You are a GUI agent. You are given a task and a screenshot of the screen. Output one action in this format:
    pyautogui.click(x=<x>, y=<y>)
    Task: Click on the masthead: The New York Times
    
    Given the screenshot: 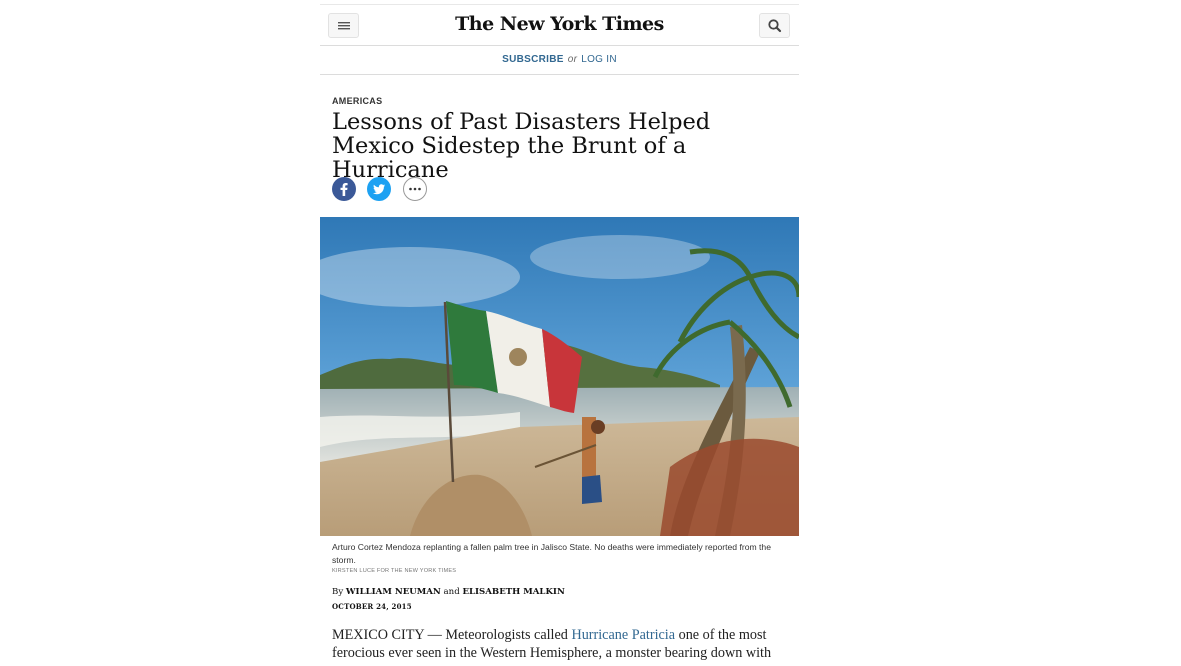 What is the action you would take?
    pyautogui.click(x=559, y=25)
    